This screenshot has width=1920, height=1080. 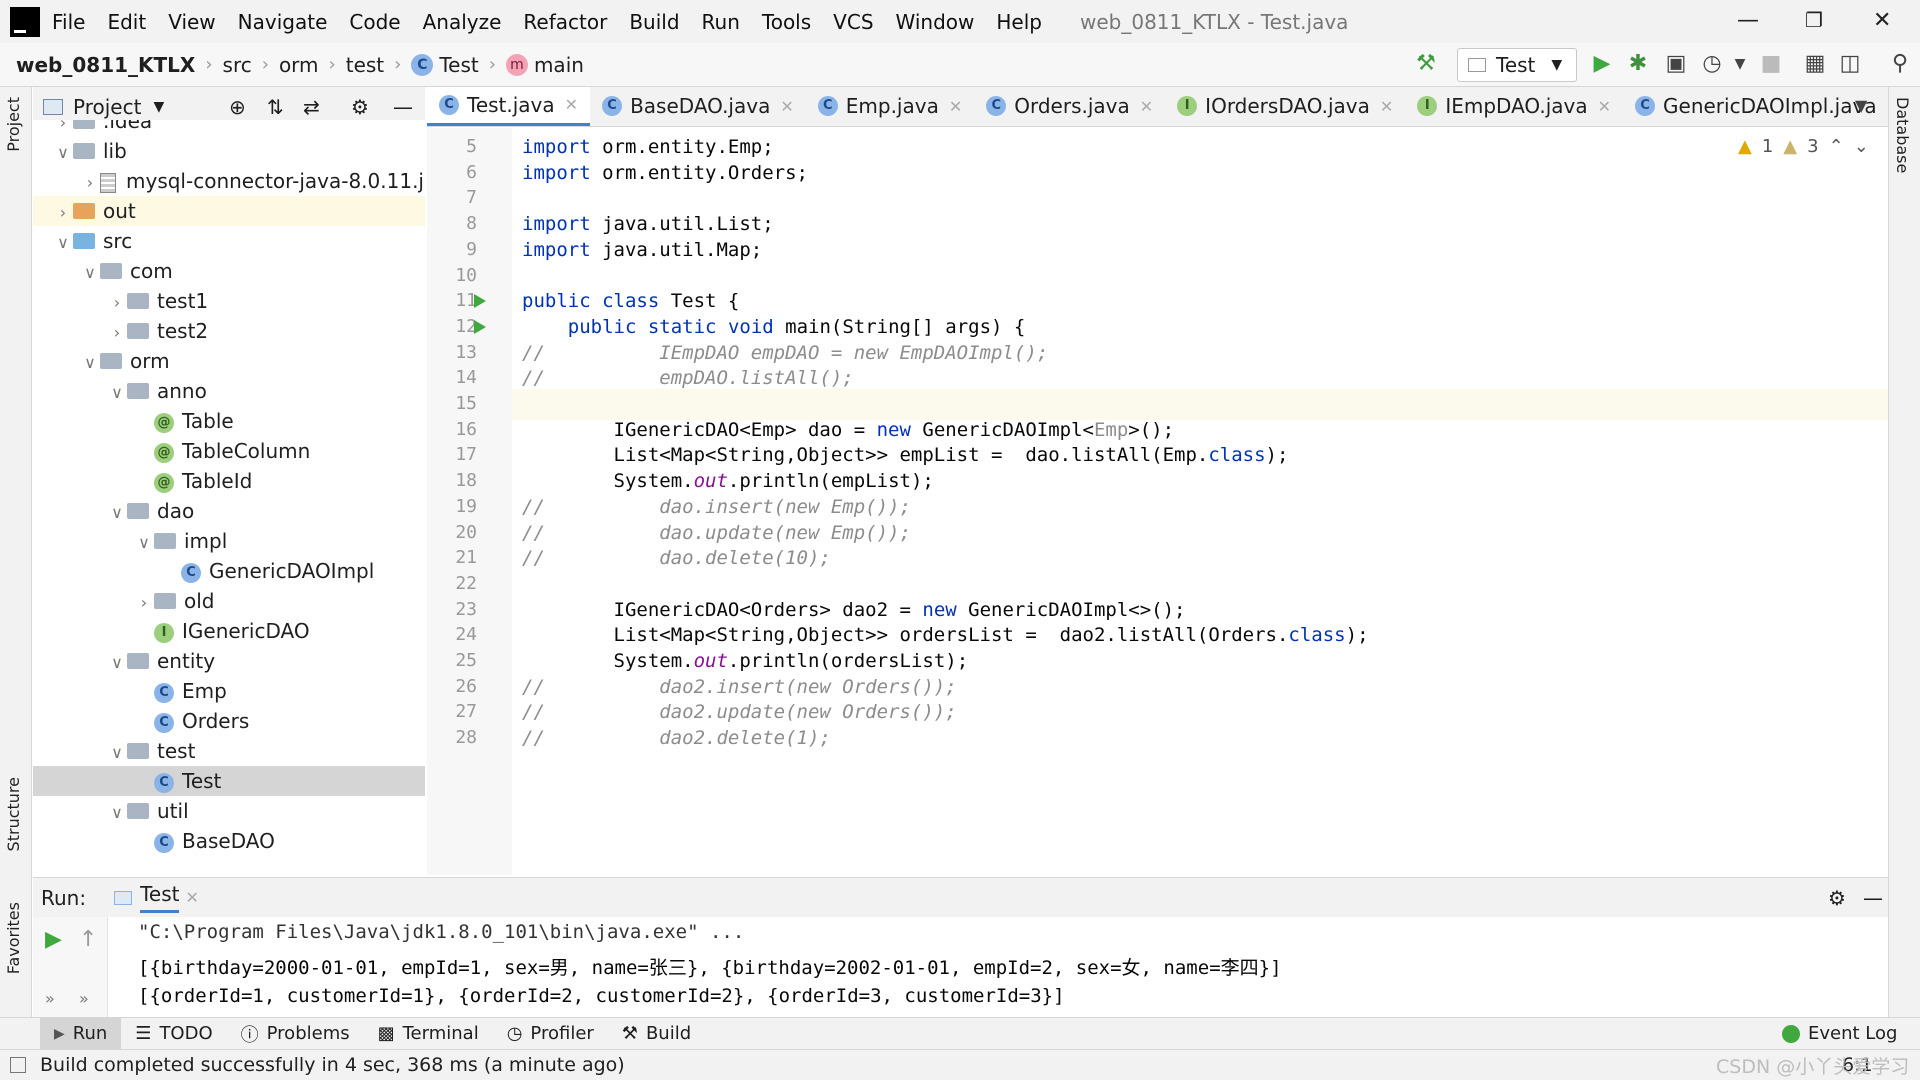 What do you see at coordinates (275, 107) in the screenshot?
I see `expand-all-icon: ⇅` at bounding box center [275, 107].